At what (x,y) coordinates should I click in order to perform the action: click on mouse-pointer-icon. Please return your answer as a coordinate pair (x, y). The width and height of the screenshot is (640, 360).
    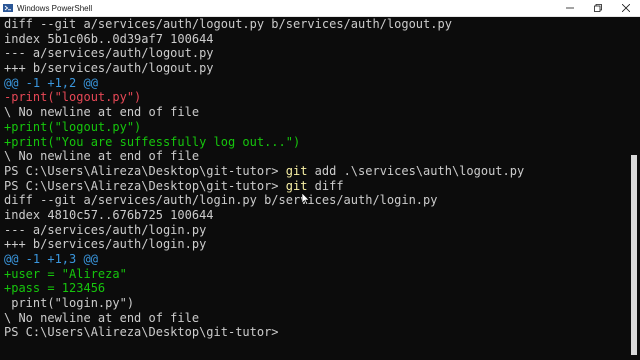
    Looking at the image, I should click on (306, 199).